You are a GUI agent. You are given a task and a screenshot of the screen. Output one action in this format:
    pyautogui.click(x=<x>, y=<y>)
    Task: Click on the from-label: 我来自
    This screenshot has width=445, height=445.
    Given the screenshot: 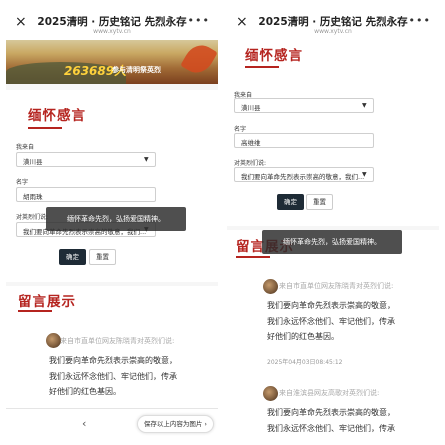 What is the action you would take?
    pyautogui.click(x=25, y=147)
    